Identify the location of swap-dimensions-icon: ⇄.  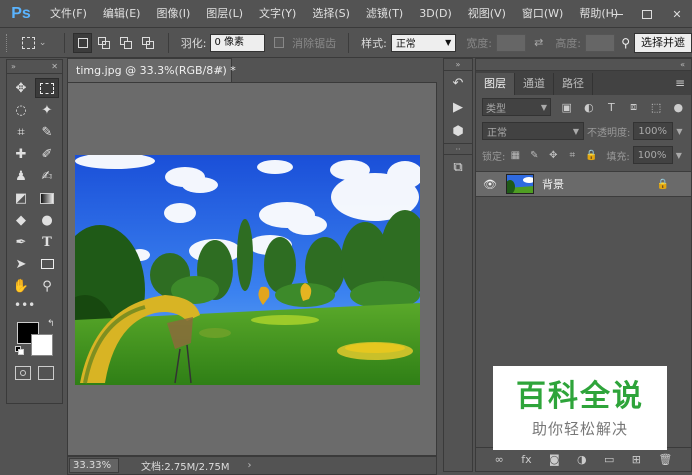
(538, 42).